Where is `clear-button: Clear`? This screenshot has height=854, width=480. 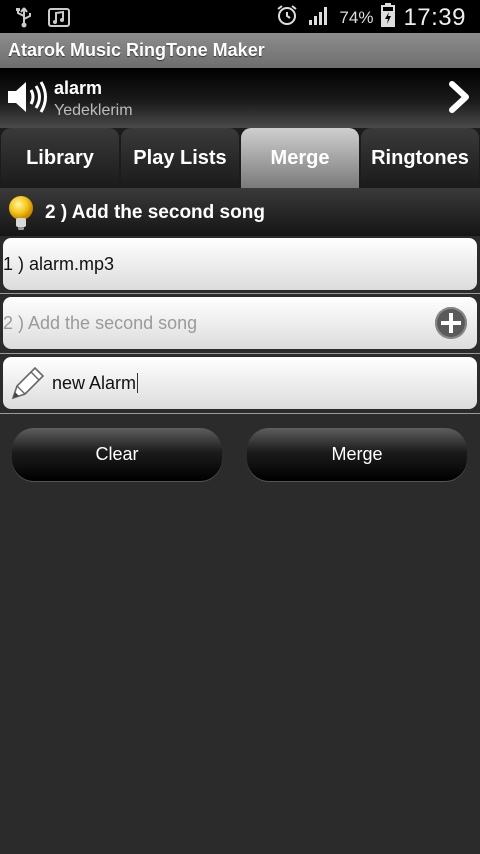 clear-button: Clear is located at coordinates (117, 454).